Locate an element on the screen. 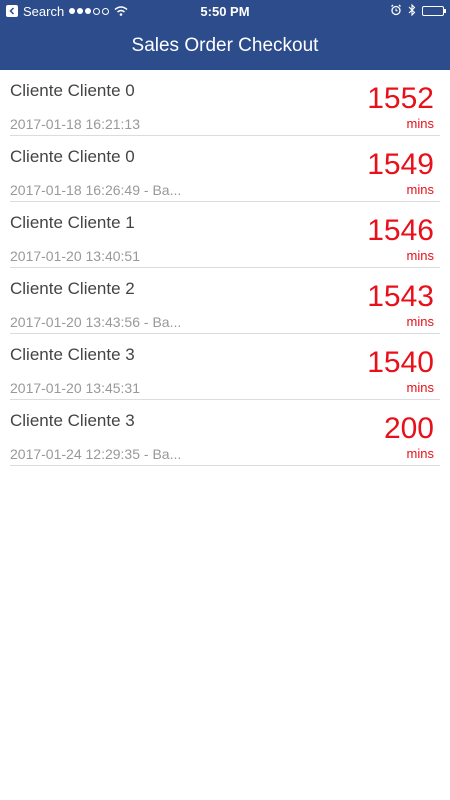 This screenshot has height=800, width=450. order-timestamp: 2017-01-18 16:21:13 is located at coordinates (75, 124).